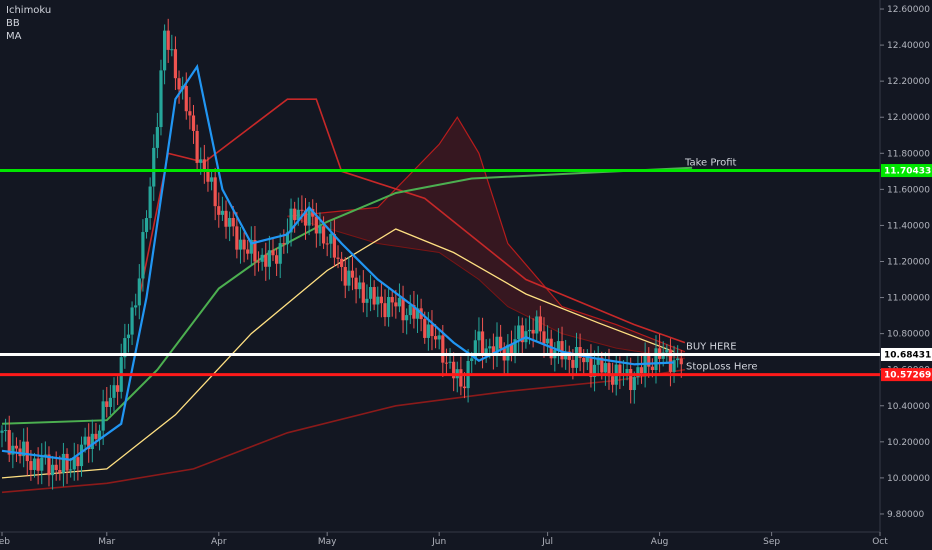 Image resolution: width=932 pixels, height=550 pixels. I want to click on indicator-label-bb: BB, so click(28, 23).